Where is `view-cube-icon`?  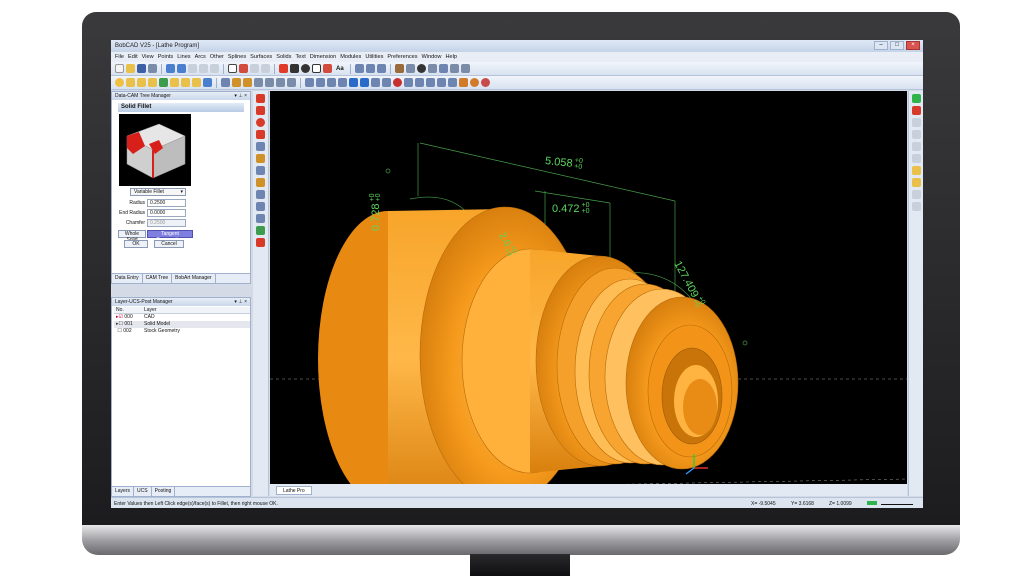 view-cube-icon is located at coordinates (353, 82).